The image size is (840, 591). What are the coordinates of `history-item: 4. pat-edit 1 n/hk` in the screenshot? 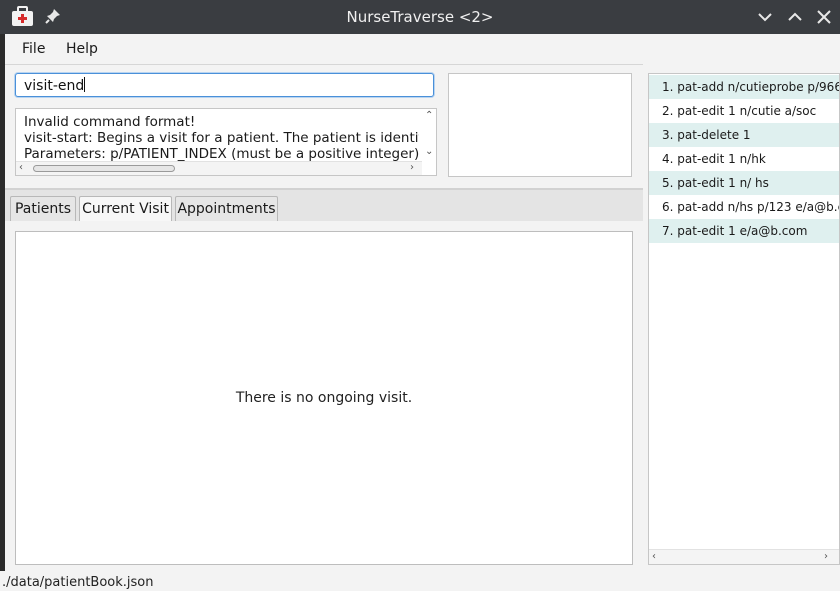 It's located at (744, 159).